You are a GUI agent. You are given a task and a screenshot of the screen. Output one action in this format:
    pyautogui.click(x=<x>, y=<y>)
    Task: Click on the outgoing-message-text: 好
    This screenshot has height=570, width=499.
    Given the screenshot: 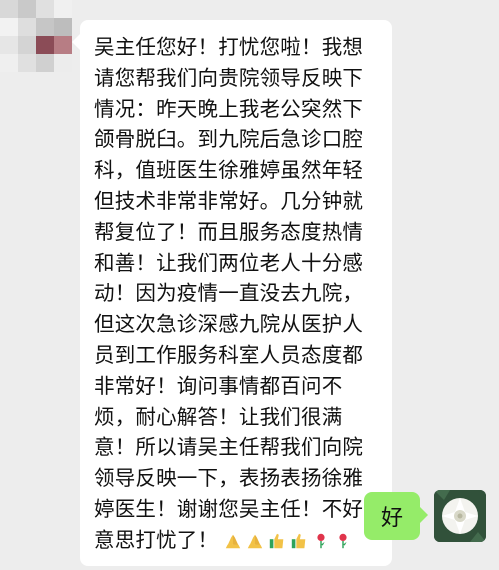 What is the action you would take?
    pyautogui.click(x=391, y=518)
    